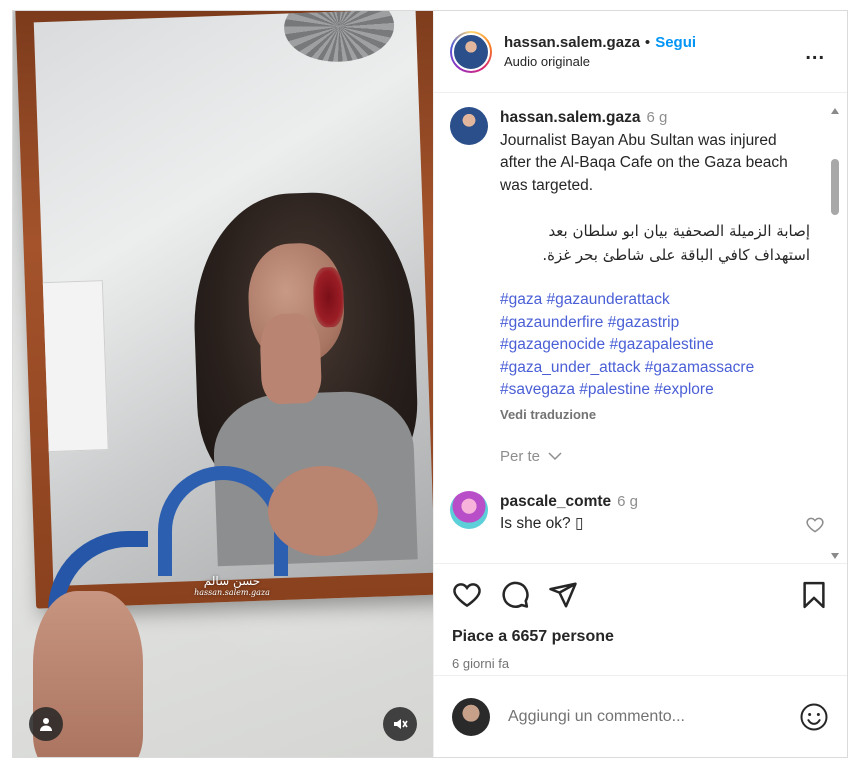  I want to click on triangle-down-icon, so click(835, 556).